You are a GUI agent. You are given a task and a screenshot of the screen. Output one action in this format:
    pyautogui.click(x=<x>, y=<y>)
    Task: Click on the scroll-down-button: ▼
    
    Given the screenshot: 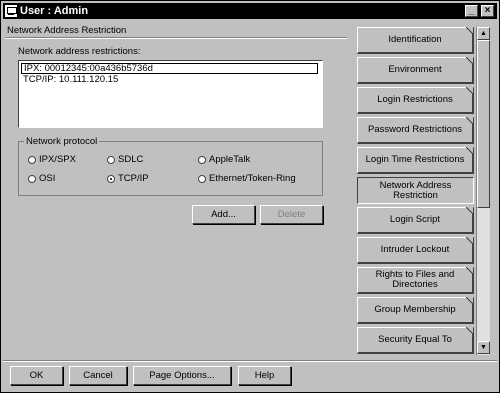 What is the action you would take?
    pyautogui.click(x=483, y=347)
    